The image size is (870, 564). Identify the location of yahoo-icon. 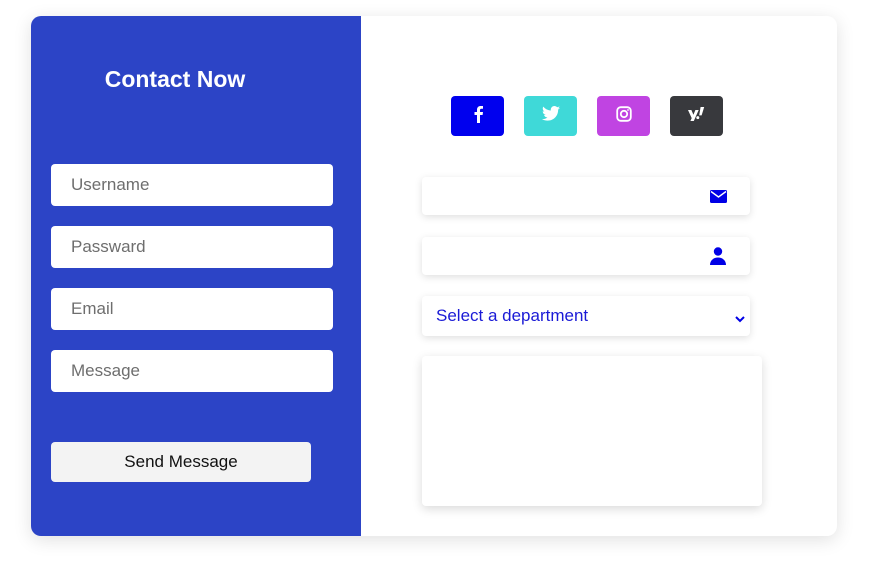
(696, 116).